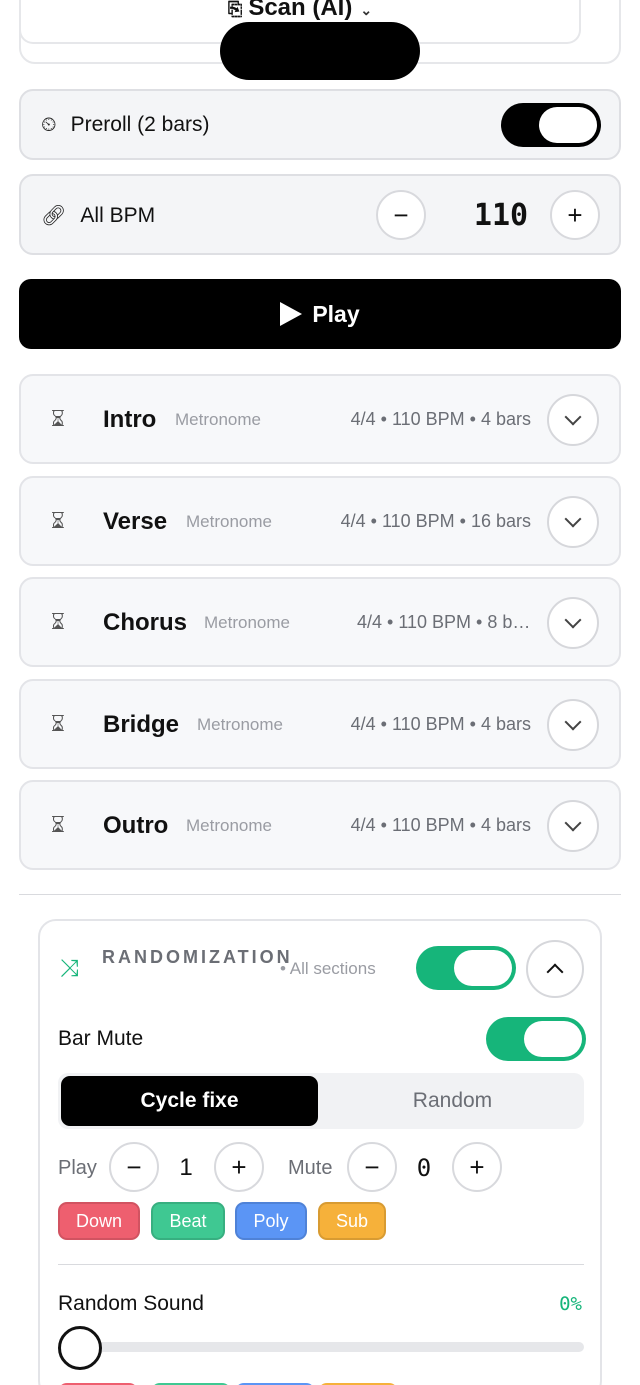 This screenshot has height=1385, width=640. Describe the element at coordinates (80, 1348) in the screenshot. I see `random-sound-slider-thumb` at that location.